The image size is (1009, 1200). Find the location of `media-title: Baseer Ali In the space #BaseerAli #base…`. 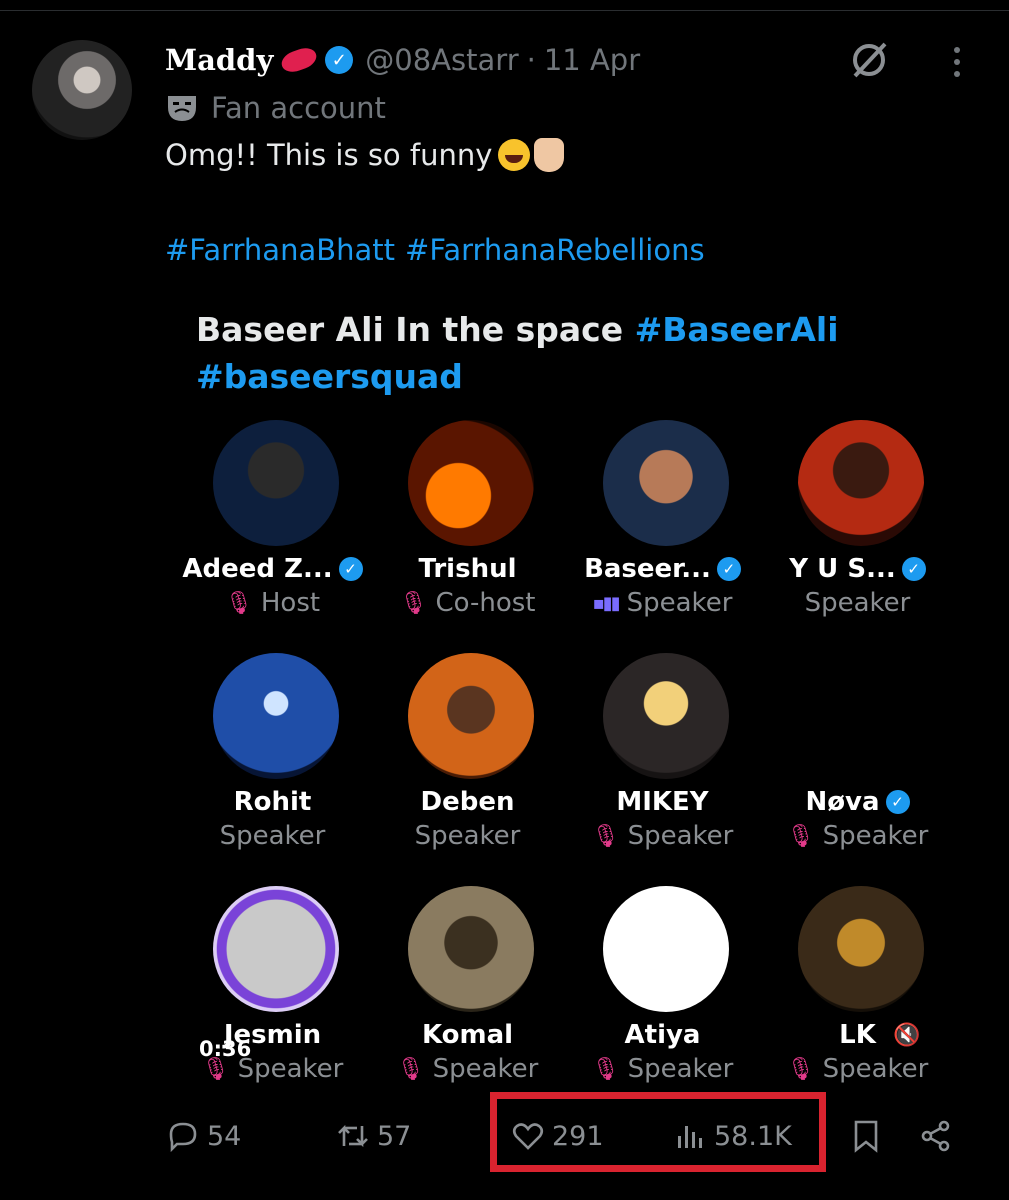

media-title: Baseer Ali In the space #BaseerAli #base… is located at coordinates (546, 353).